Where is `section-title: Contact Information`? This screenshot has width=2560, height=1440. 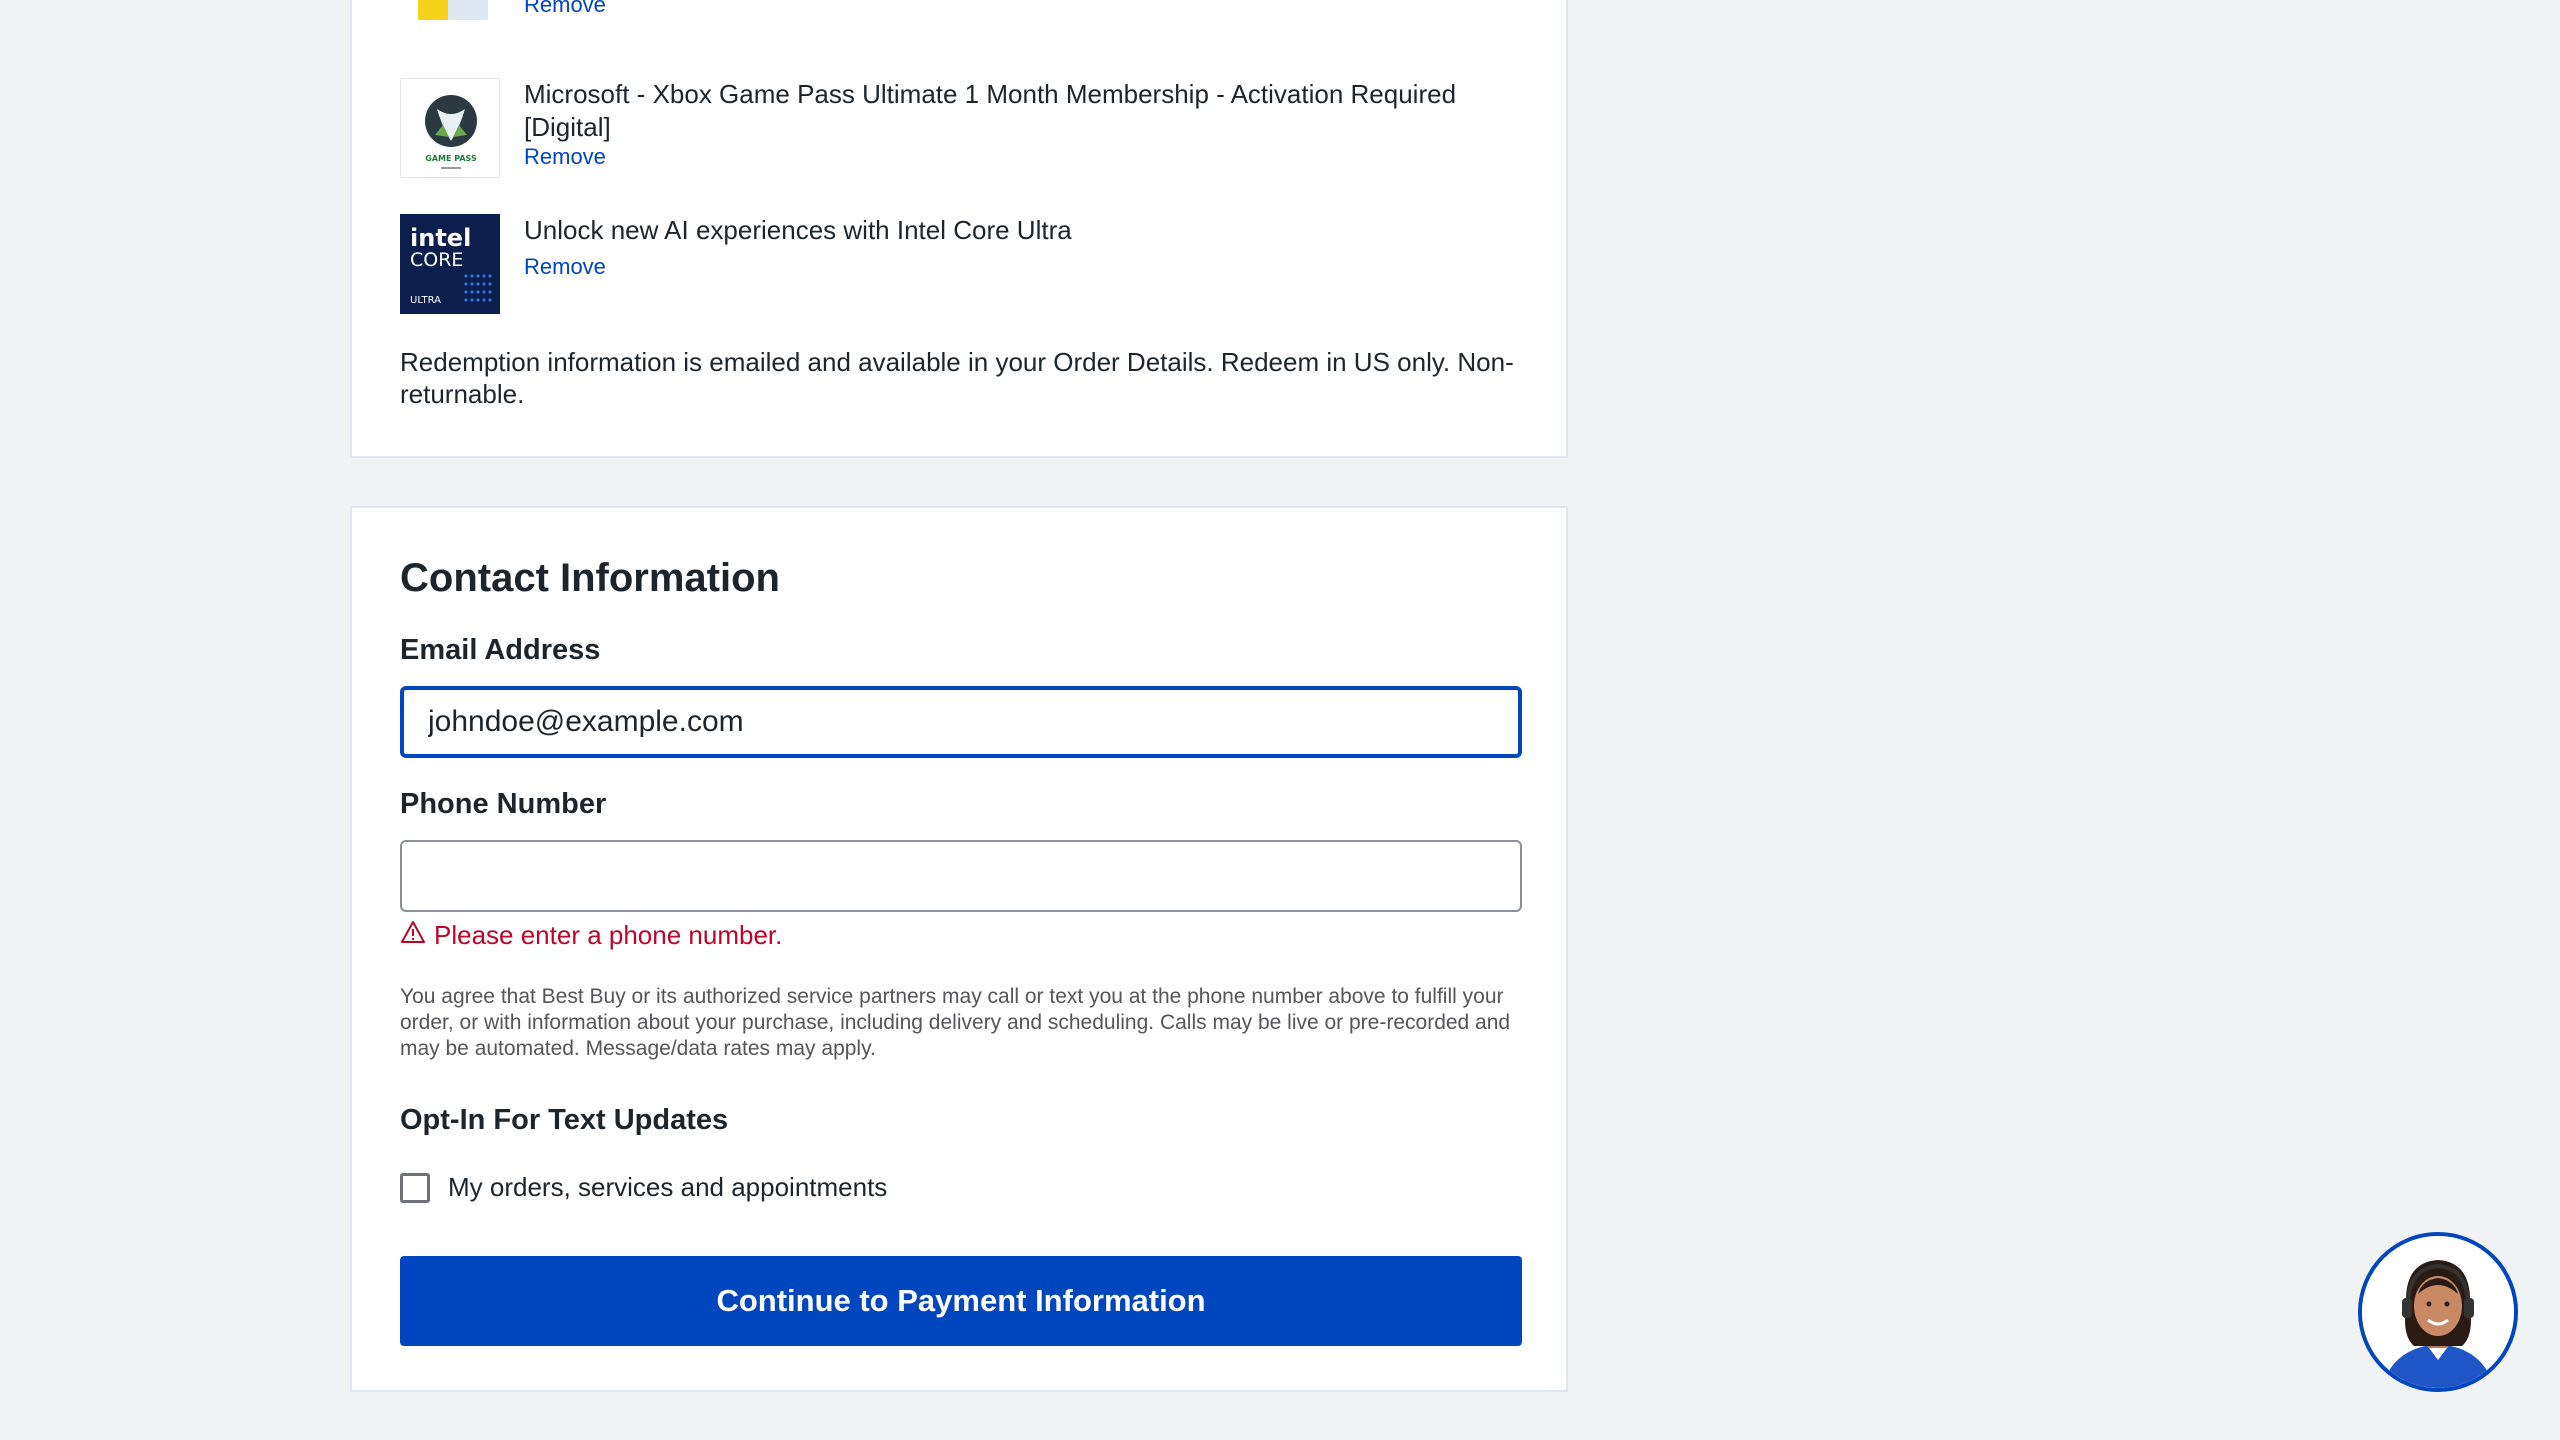 section-title: Contact Information is located at coordinates (590, 578).